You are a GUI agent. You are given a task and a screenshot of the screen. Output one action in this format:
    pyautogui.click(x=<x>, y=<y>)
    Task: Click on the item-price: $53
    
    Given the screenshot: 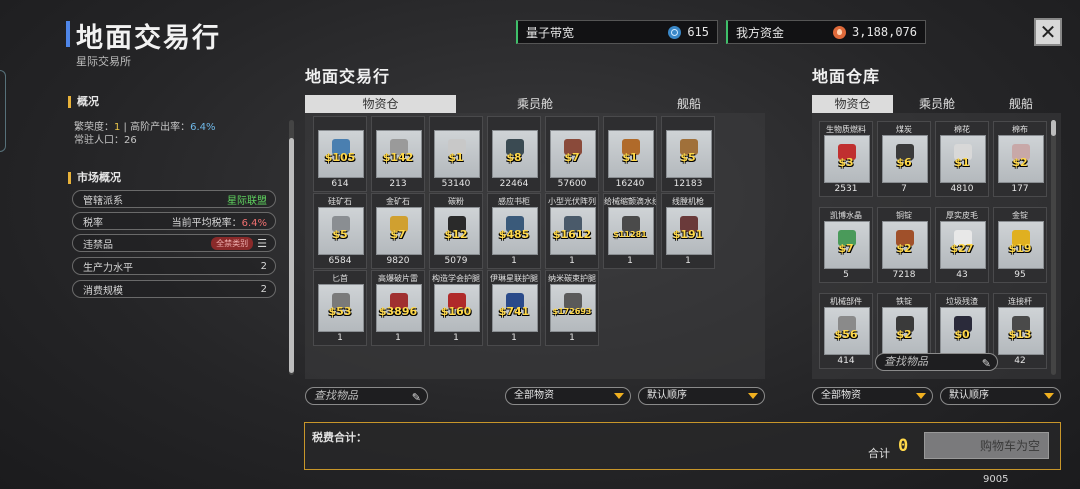 What is the action you would take?
    pyautogui.click(x=340, y=311)
    